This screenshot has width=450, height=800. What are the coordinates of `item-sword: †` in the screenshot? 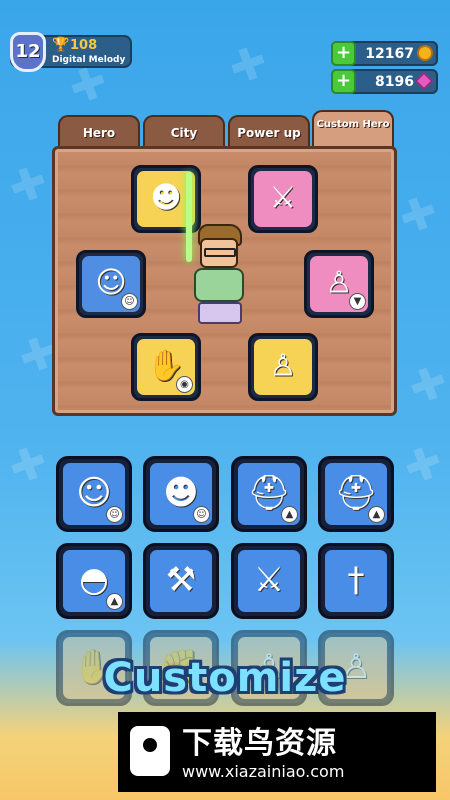 It's located at (356, 581).